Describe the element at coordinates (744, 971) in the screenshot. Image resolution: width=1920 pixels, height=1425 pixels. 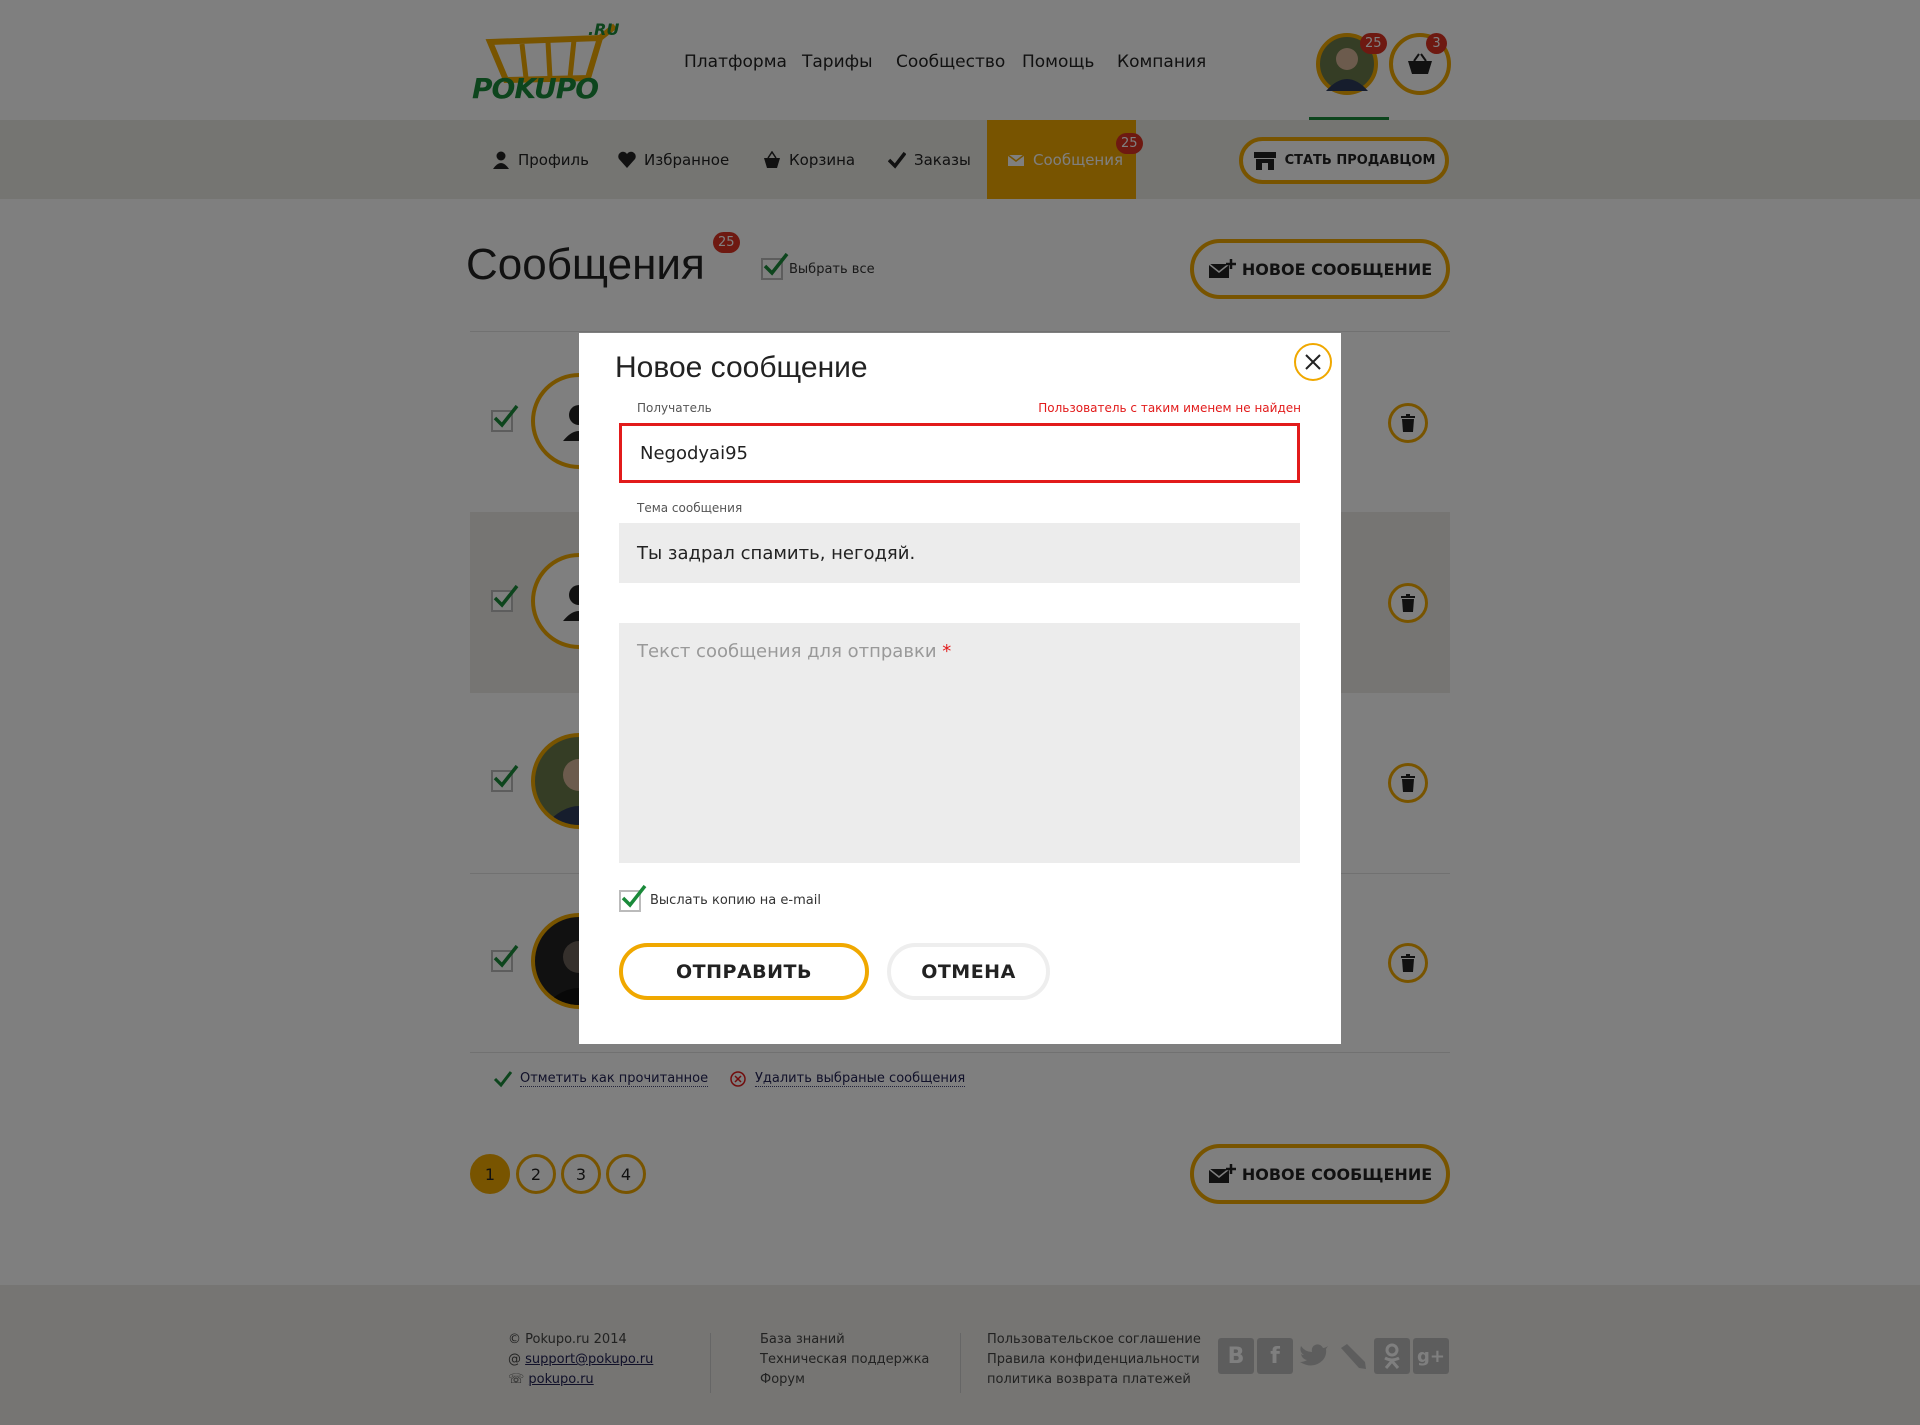
I see `send-button: ОТПРАВИТЬ` at that location.